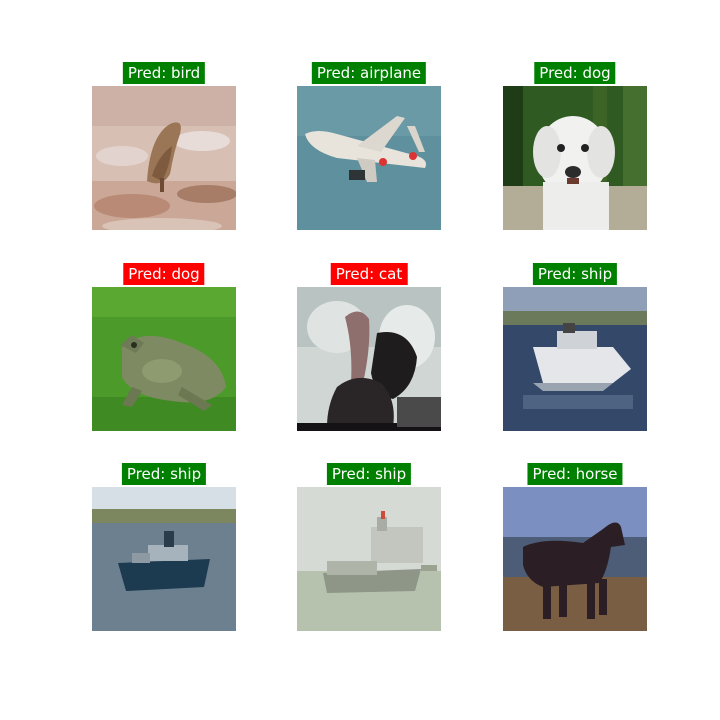 The height and width of the screenshot is (720, 720). Describe the element at coordinates (164, 73) in the screenshot. I see `prediction-label: Pred: bird` at that location.